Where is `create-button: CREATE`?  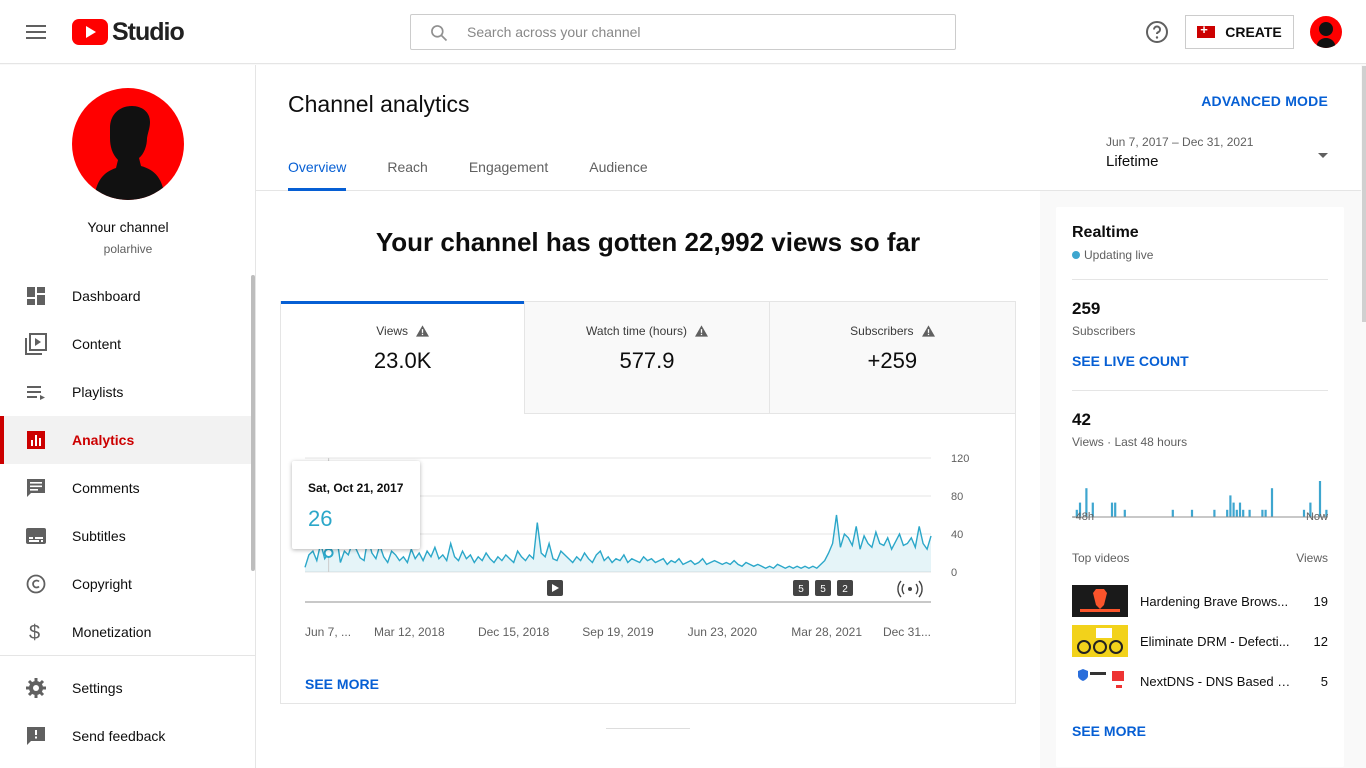 create-button: CREATE is located at coordinates (1239, 32).